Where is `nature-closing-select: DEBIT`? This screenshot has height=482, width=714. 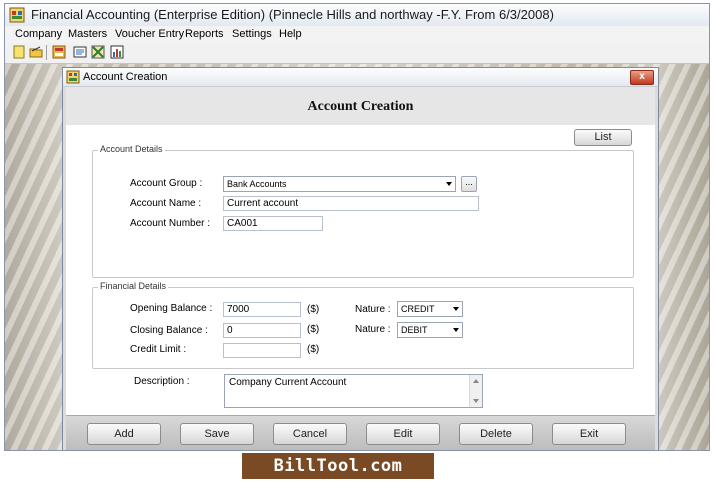
nature-closing-select: DEBIT is located at coordinates (430, 330).